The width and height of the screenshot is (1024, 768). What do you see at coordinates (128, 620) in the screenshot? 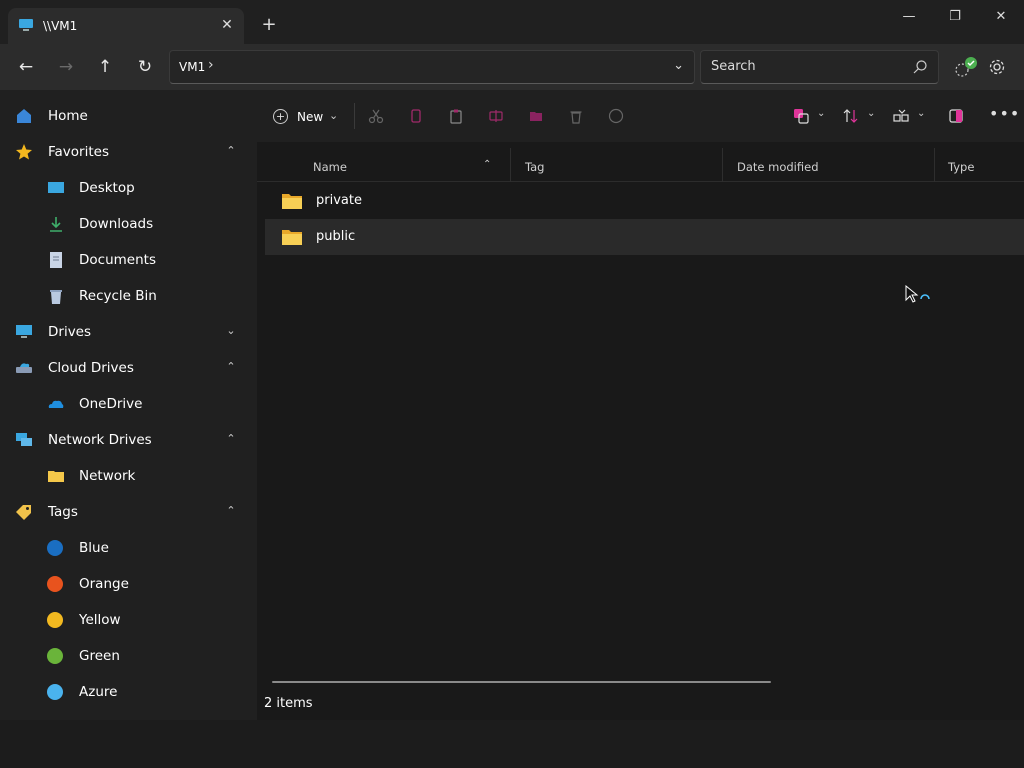
I see `sidebar-item-tag-yellow: Yellow` at bounding box center [128, 620].